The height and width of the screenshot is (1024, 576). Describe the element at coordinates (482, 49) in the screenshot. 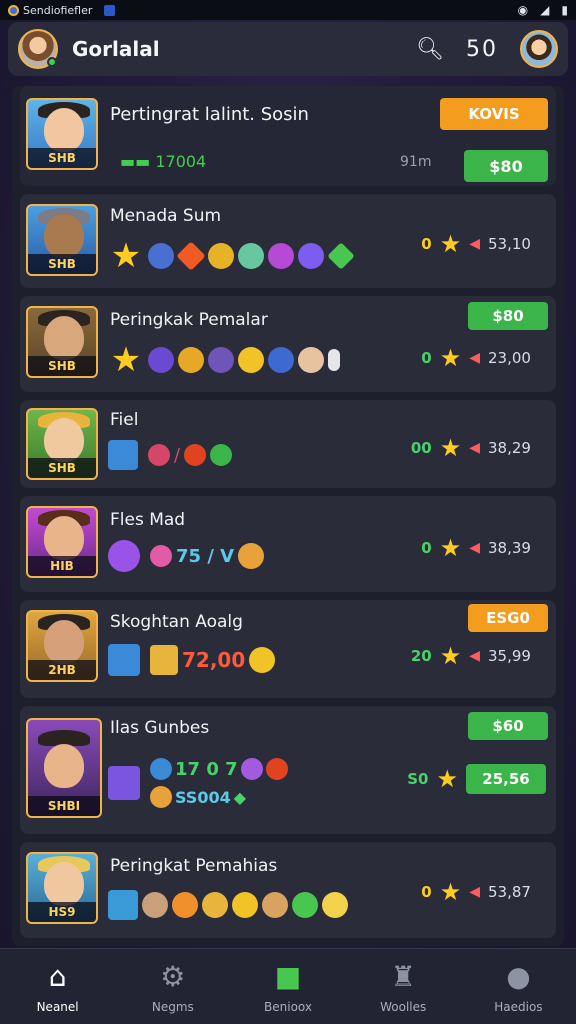

I see `coin-count: 50` at that location.